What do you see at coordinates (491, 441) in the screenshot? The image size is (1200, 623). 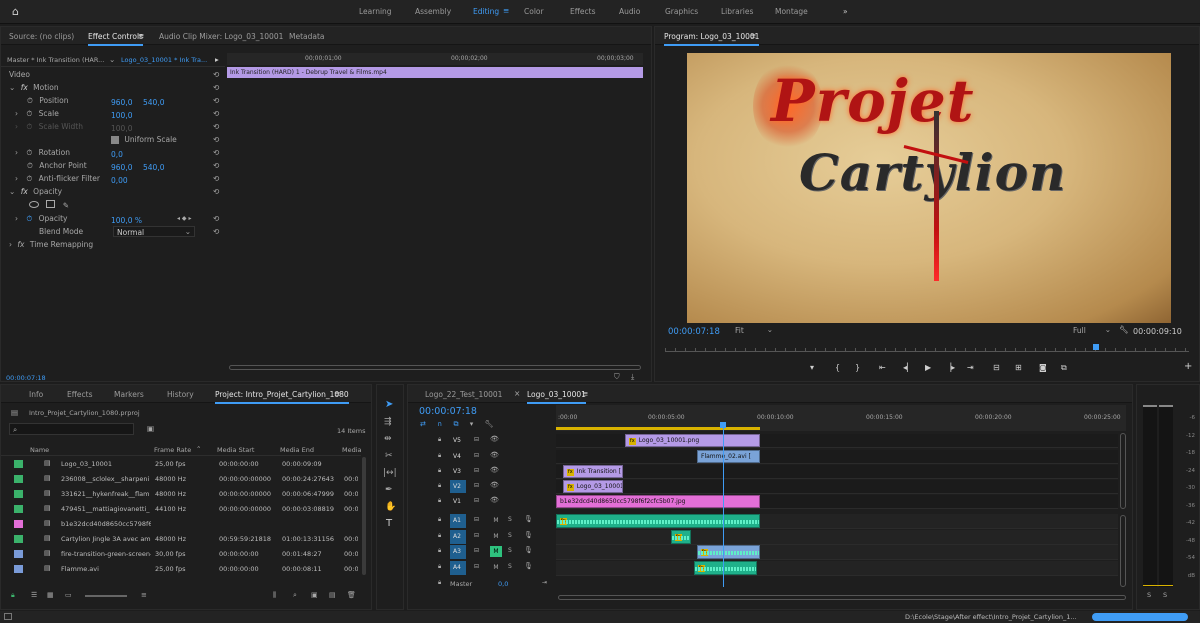 I see `track-header: 🔒︎ V5 ⊟ 👁︎` at bounding box center [491, 441].